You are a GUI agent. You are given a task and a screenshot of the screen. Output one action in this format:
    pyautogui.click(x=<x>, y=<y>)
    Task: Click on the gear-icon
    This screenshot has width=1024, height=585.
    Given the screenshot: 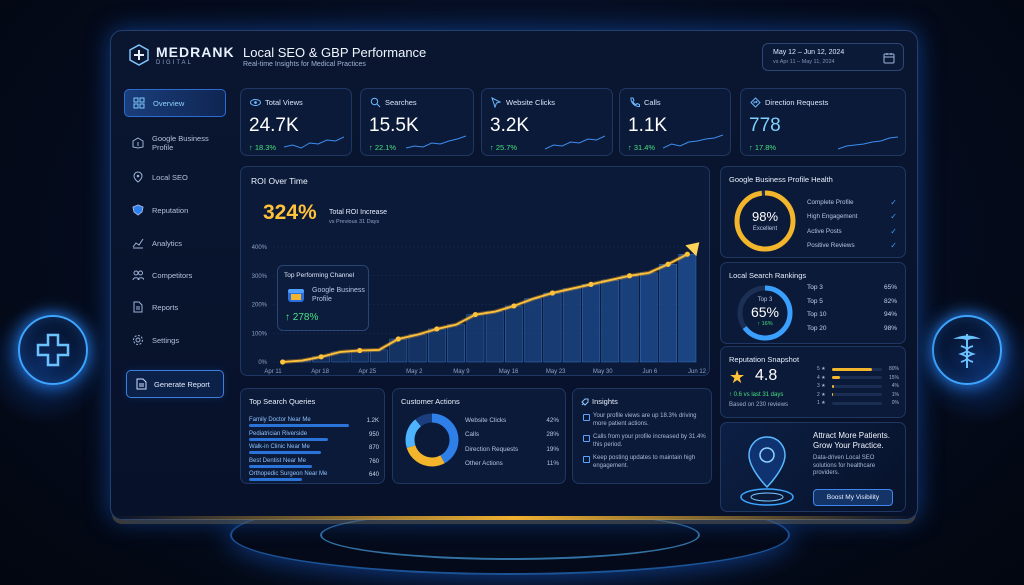 What is the action you would take?
    pyautogui.click(x=138, y=340)
    